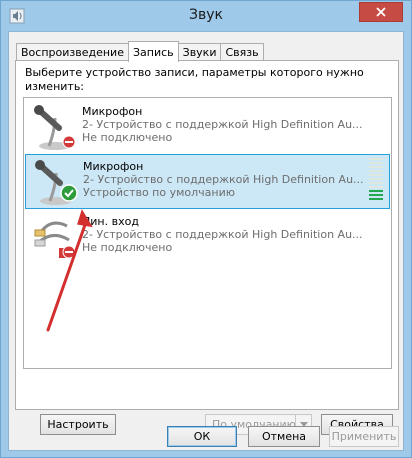  I want to click on tab-communications: Связь, so click(242, 52).